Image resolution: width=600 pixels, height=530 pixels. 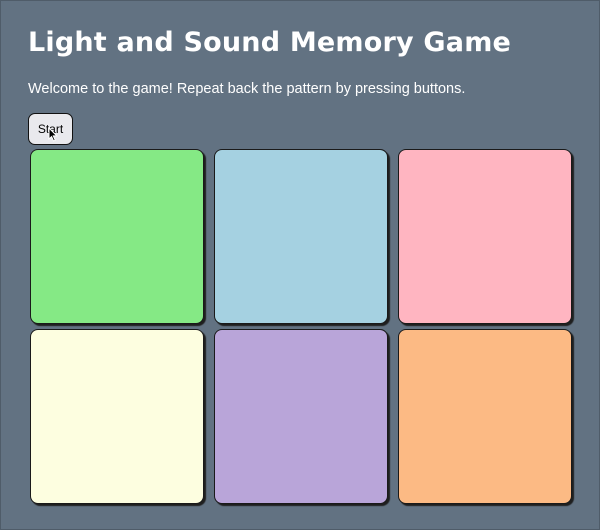 I want to click on page-title: Light and Sound Memory Game, so click(x=270, y=42).